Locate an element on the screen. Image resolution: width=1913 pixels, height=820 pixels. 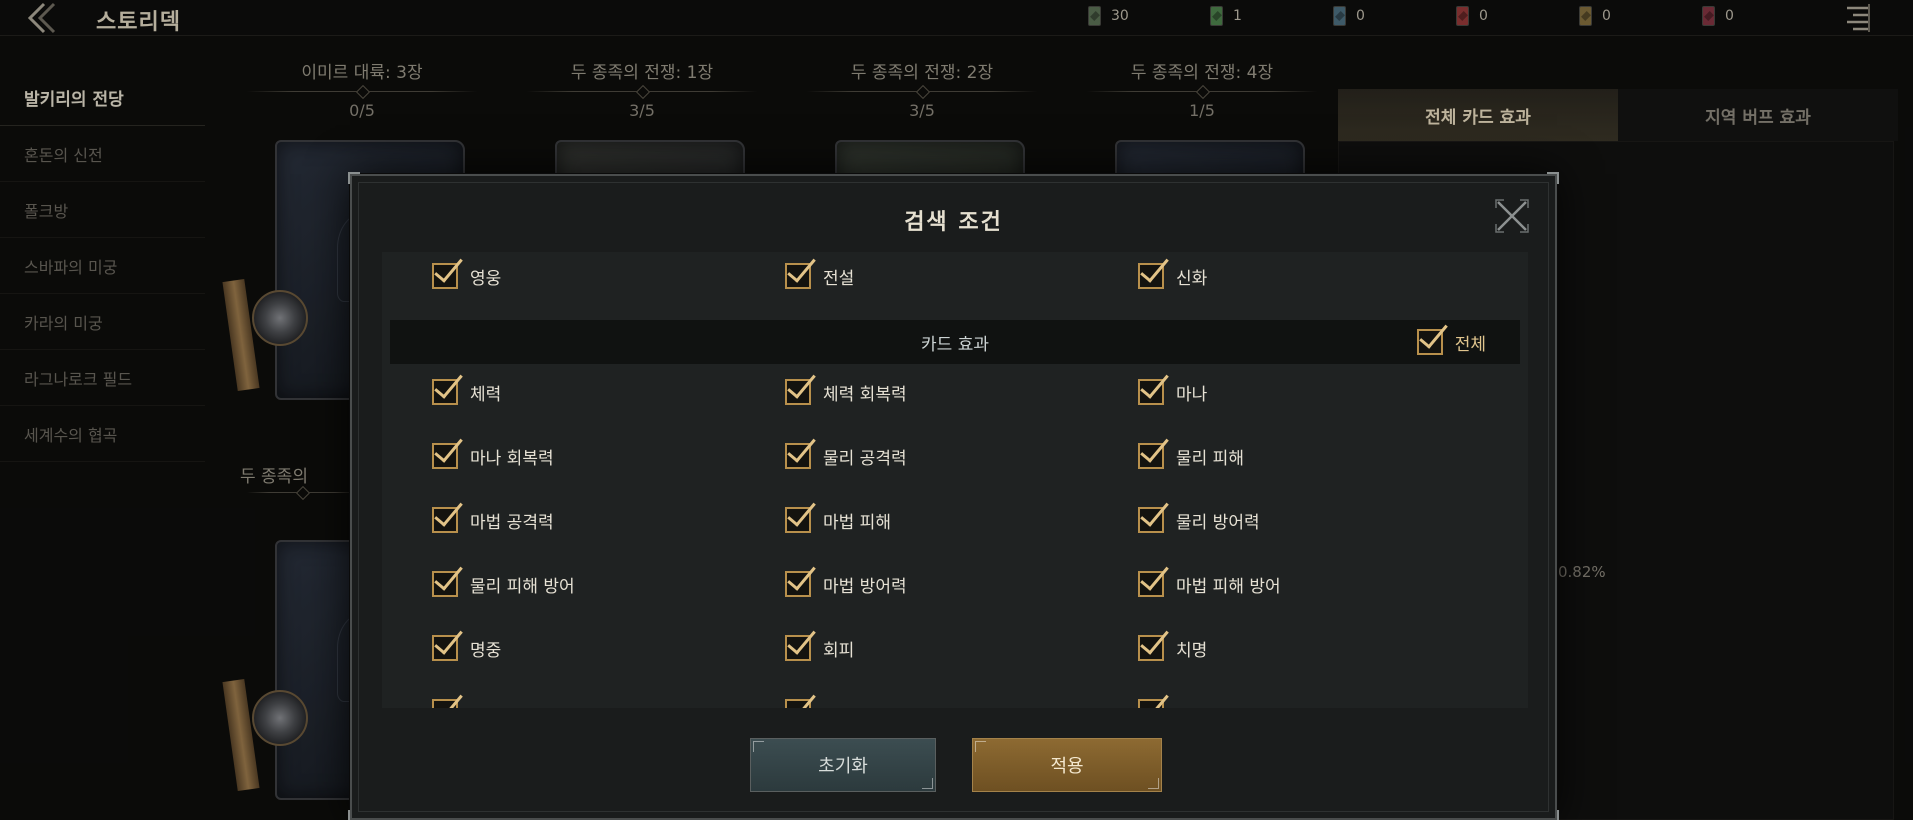
checkbox-select-all: 전체 is located at coordinates (1451, 342).